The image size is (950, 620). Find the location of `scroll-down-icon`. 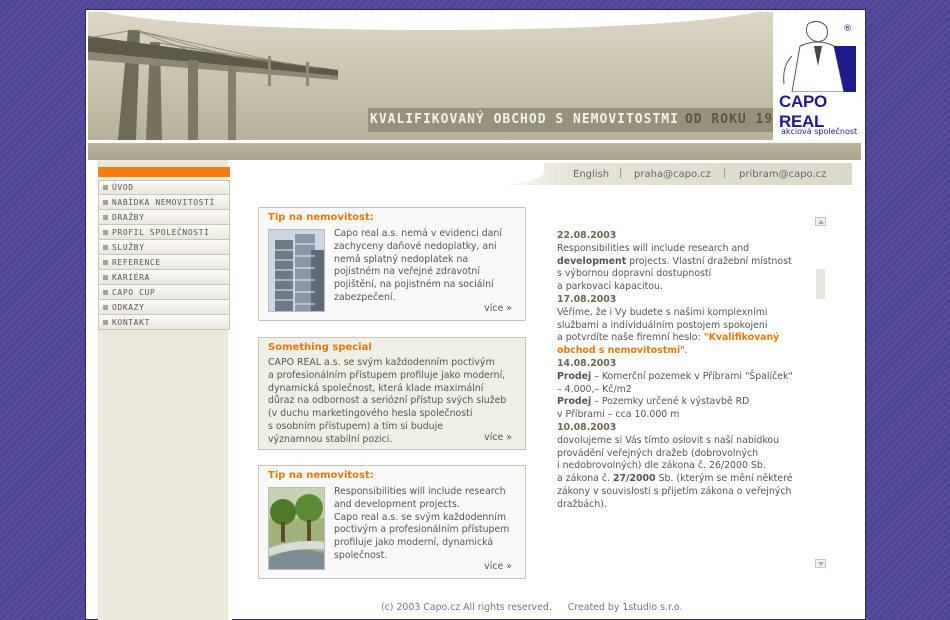

scroll-down-icon is located at coordinates (820, 563).